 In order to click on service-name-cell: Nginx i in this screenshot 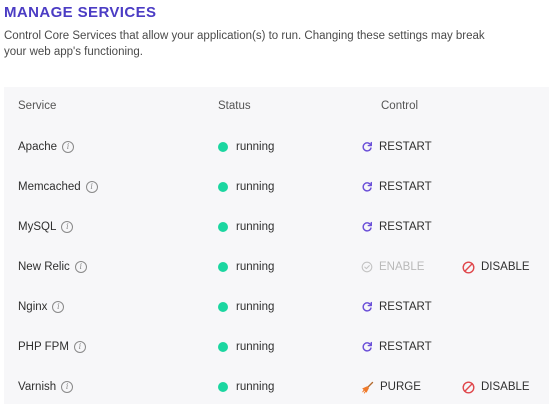, I will do `click(41, 307)`.